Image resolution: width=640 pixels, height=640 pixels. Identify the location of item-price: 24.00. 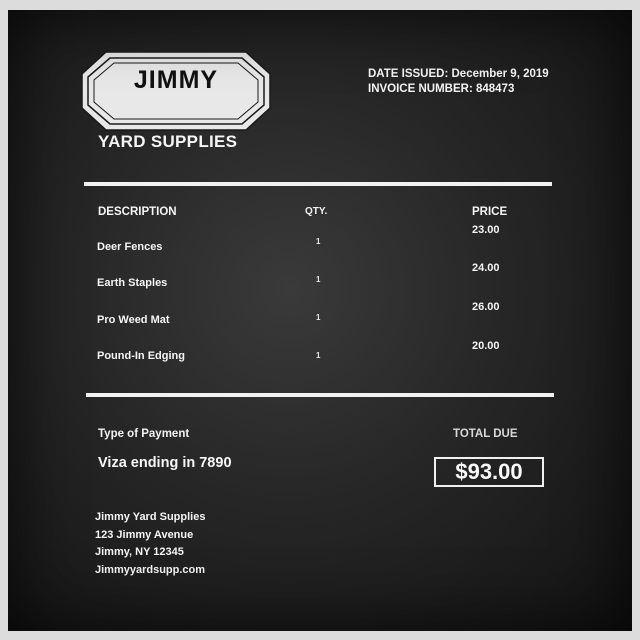
(486, 268).